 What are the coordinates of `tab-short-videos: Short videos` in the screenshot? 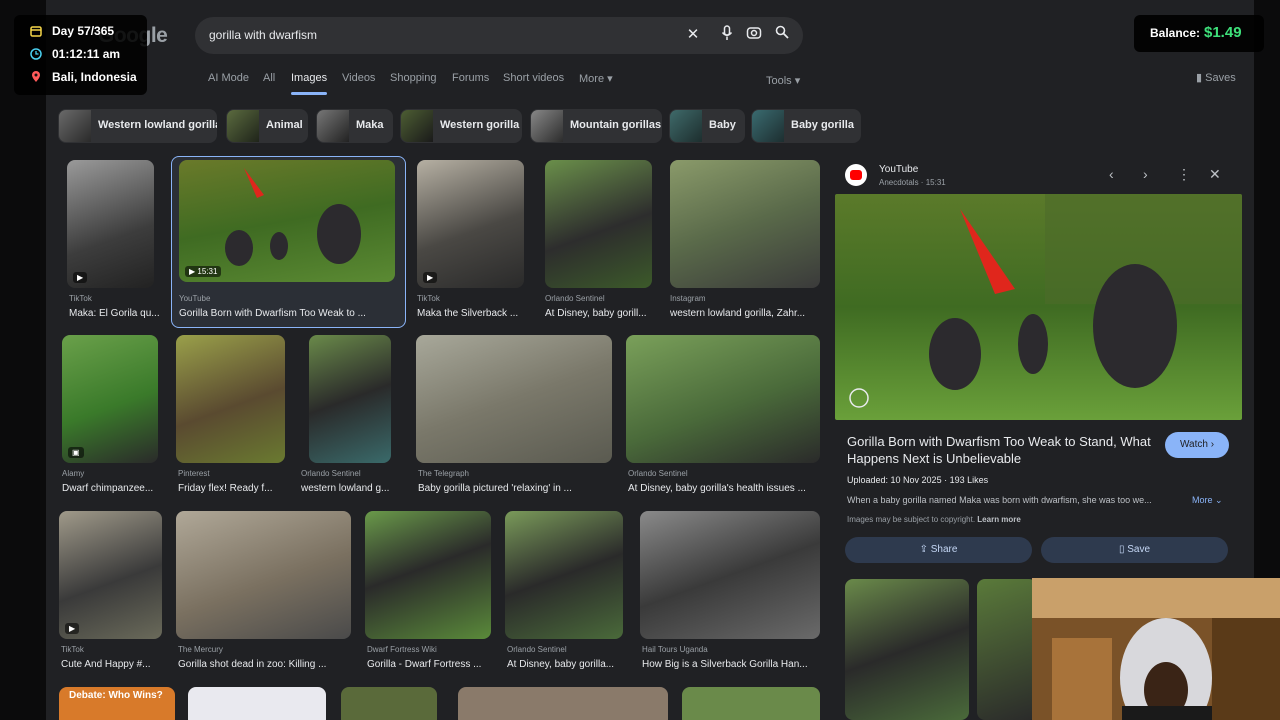 It's located at (533, 78).